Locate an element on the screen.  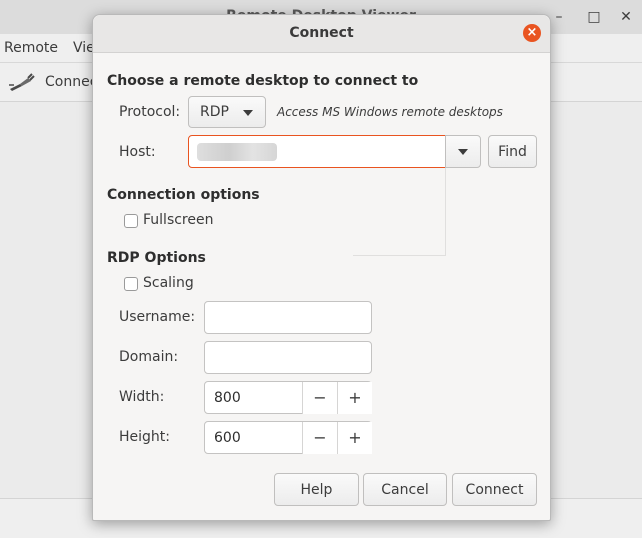
width-decrement-button: − is located at coordinates (319, 398).